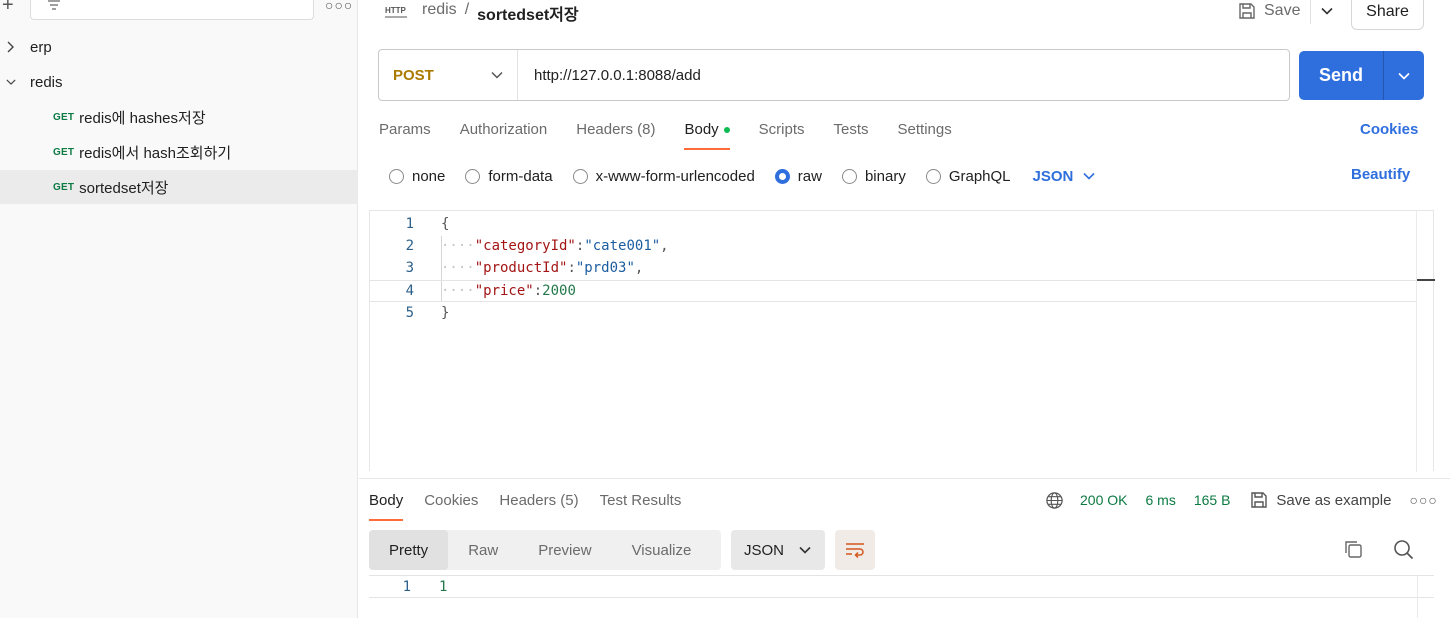 The height and width of the screenshot is (618, 1450). Describe the element at coordinates (409, 224) in the screenshot. I see `line-number: 1` at that location.